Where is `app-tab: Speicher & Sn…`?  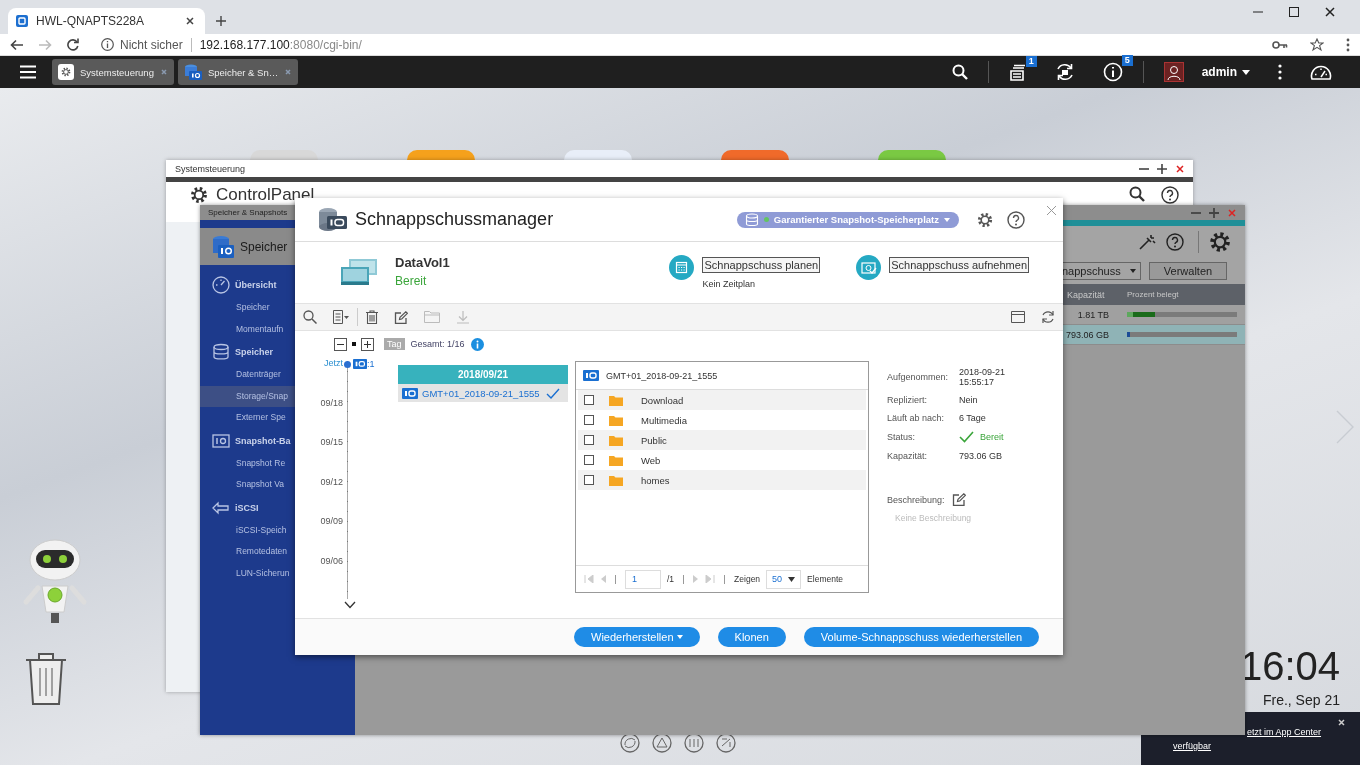 app-tab: Speicher & Sn… is located at coordinates (238, 72).